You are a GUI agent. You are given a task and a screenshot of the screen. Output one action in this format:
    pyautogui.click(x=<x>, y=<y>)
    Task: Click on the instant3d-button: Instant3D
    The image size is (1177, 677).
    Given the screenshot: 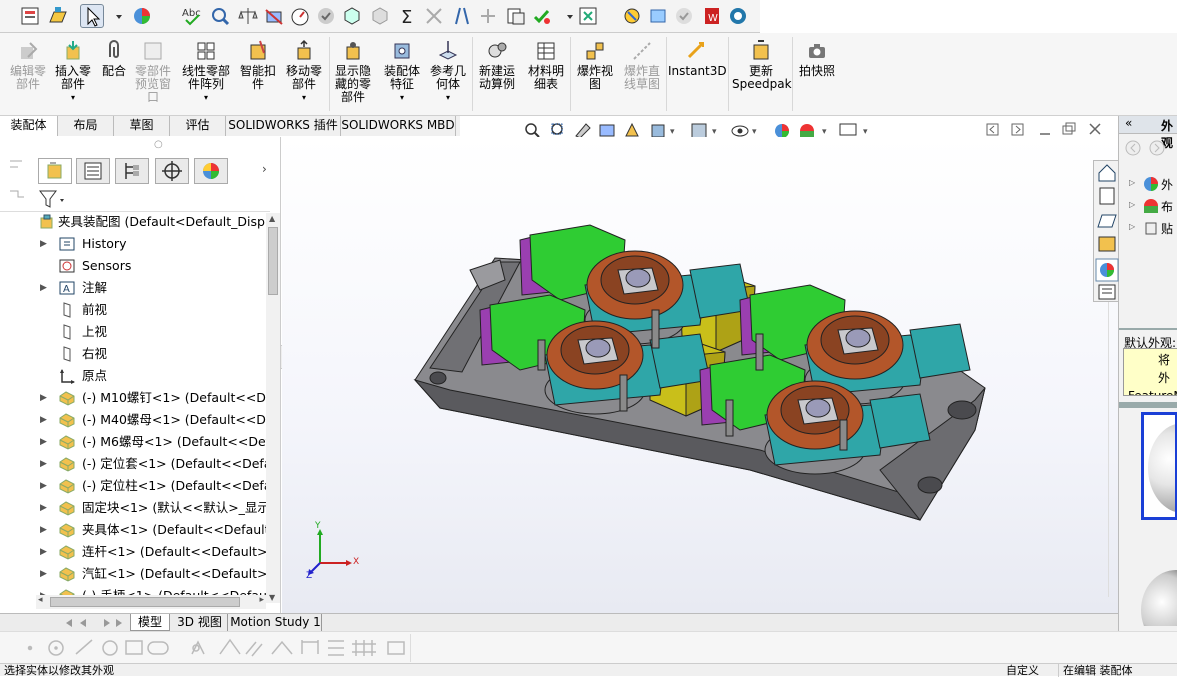 What is the action you would take?
    pyautogui.click(x=697, y=76)
    